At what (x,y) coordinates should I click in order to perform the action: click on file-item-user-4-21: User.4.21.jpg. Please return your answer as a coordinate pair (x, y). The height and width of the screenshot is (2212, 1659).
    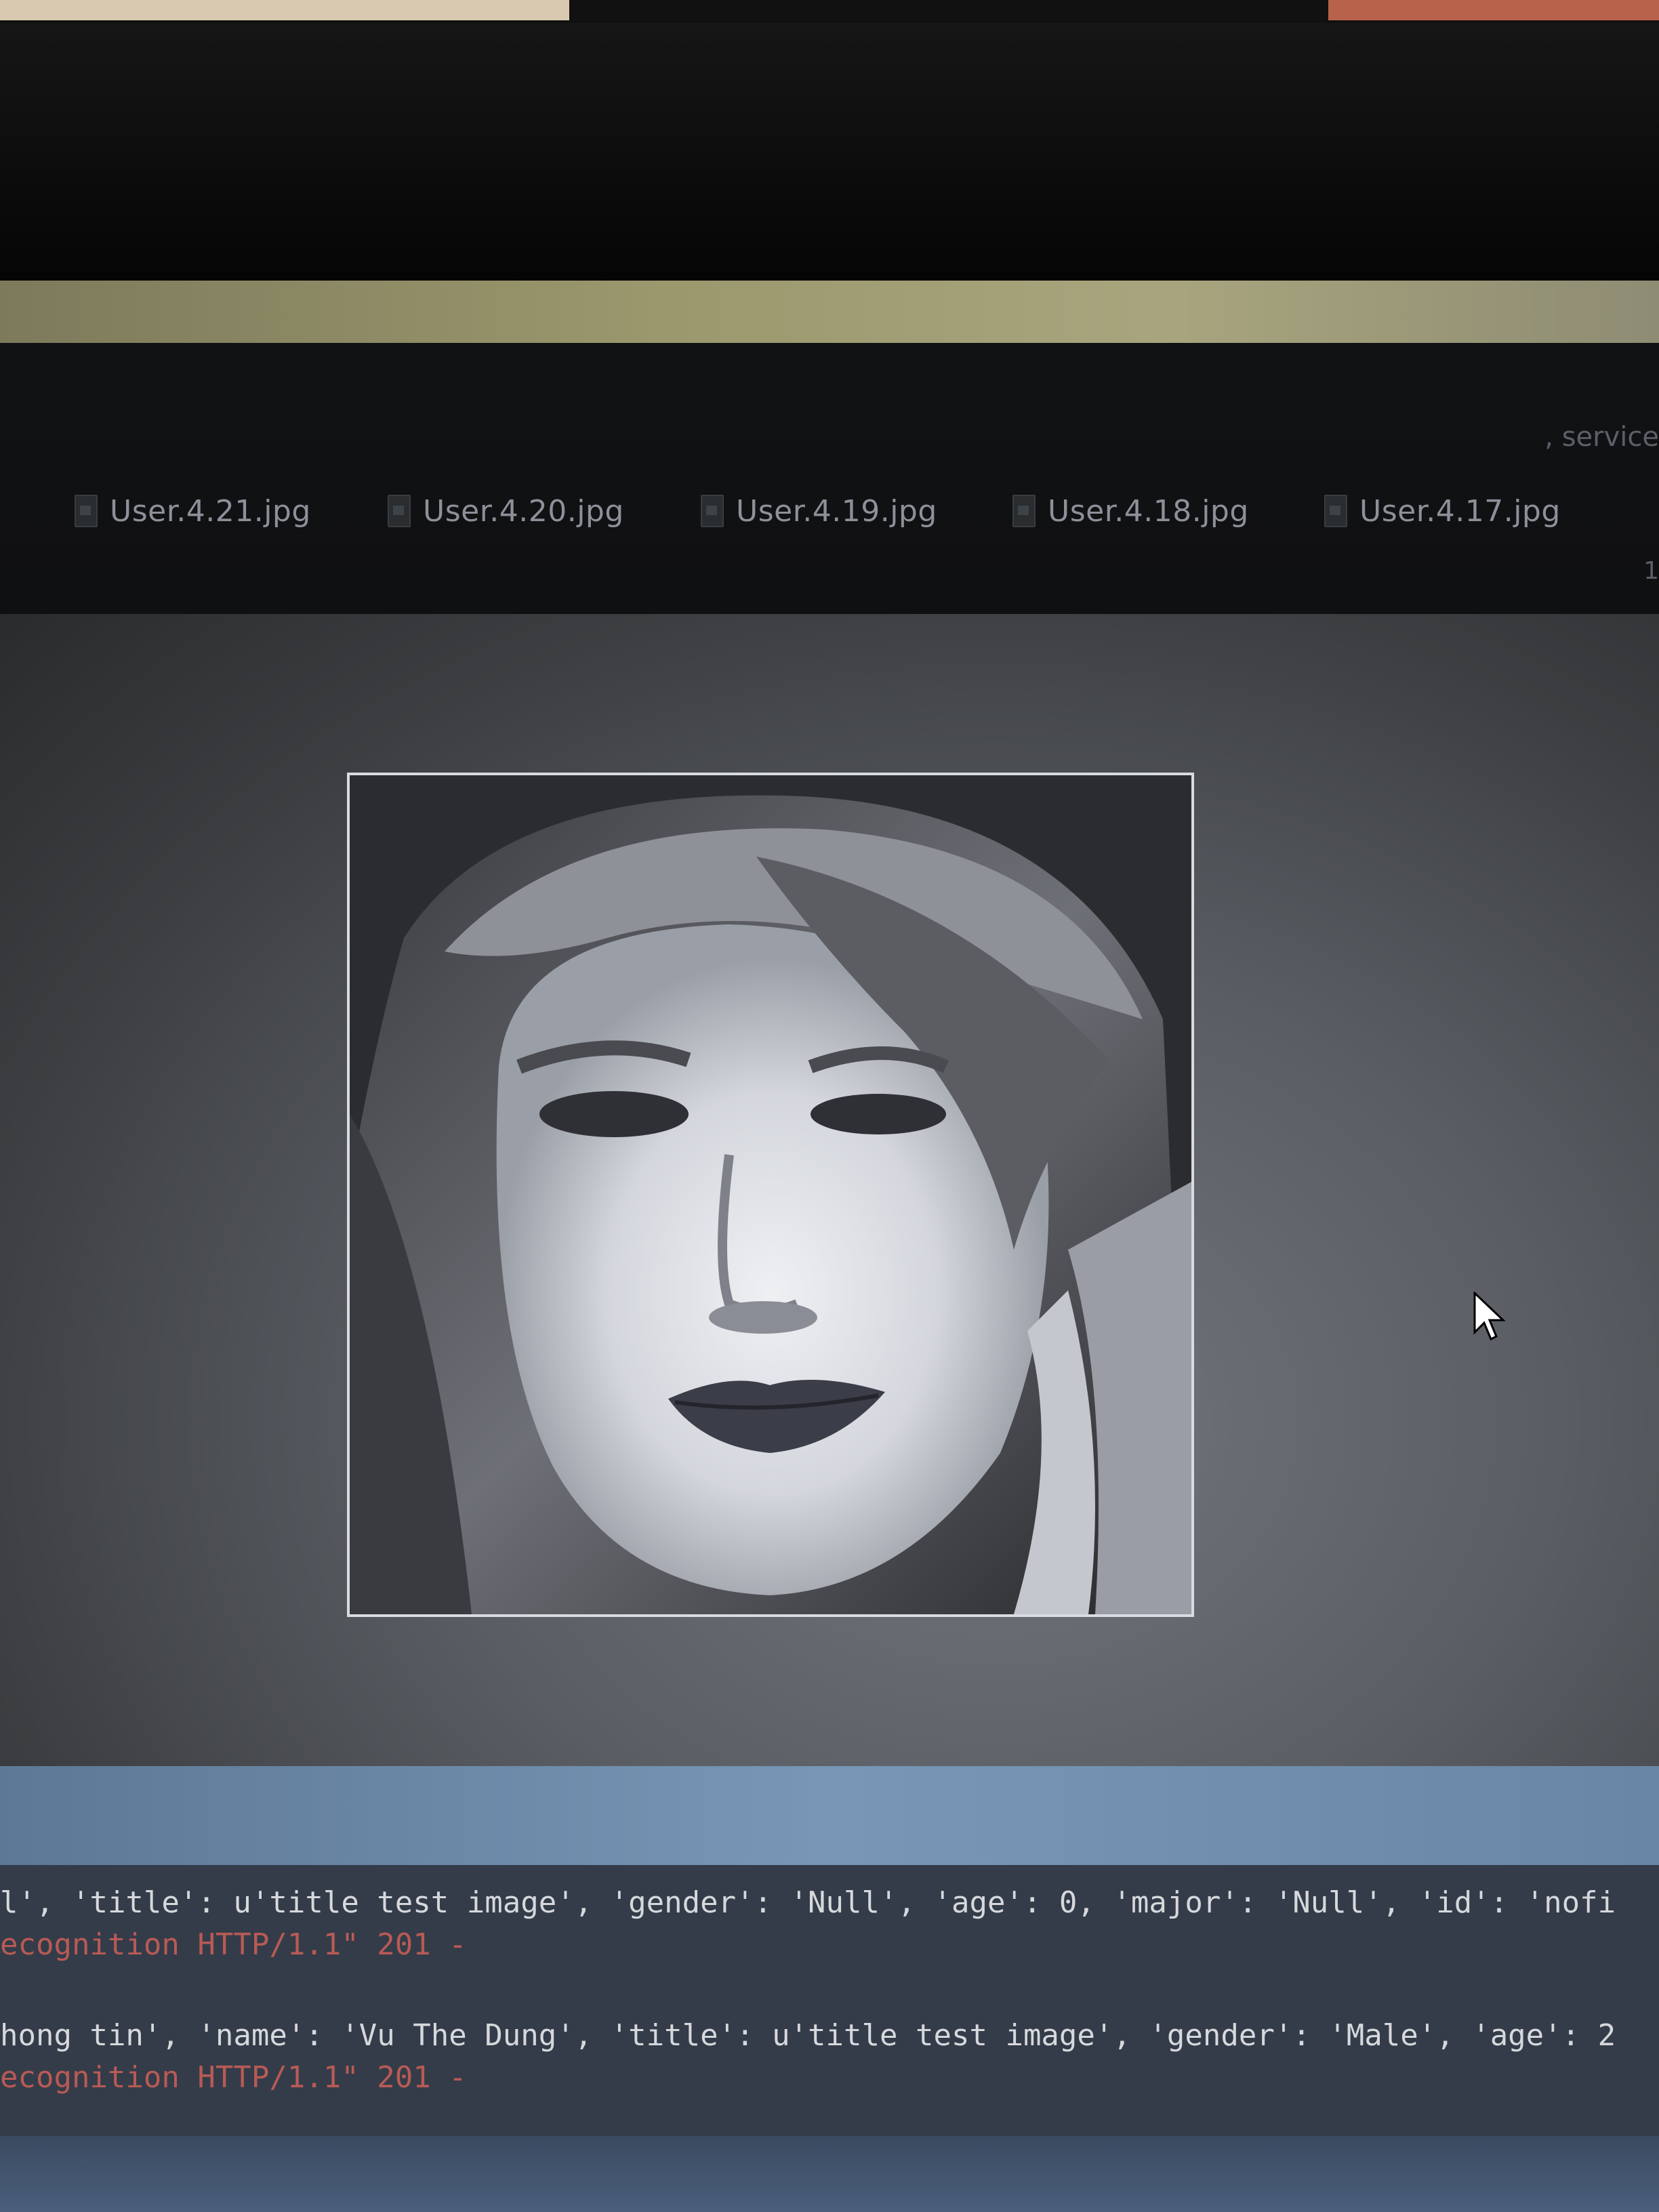
    Looking at the image, I should click on (193, 511).